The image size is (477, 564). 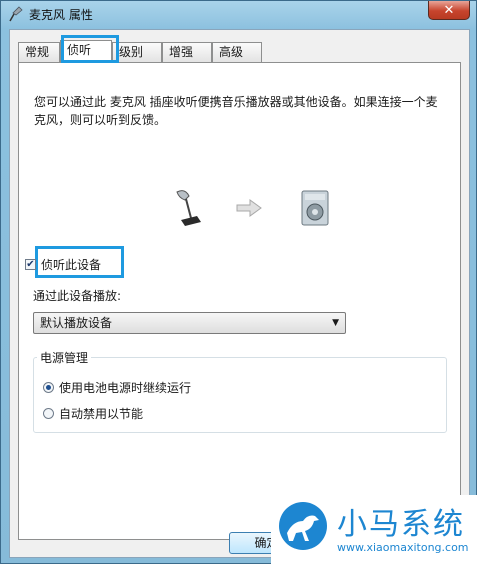 What do you see at coordinates (101, 414) in the screenshot?
I see `radio-auto-disable-label: 自动禁用以节能` at bounding box center [101, 414].